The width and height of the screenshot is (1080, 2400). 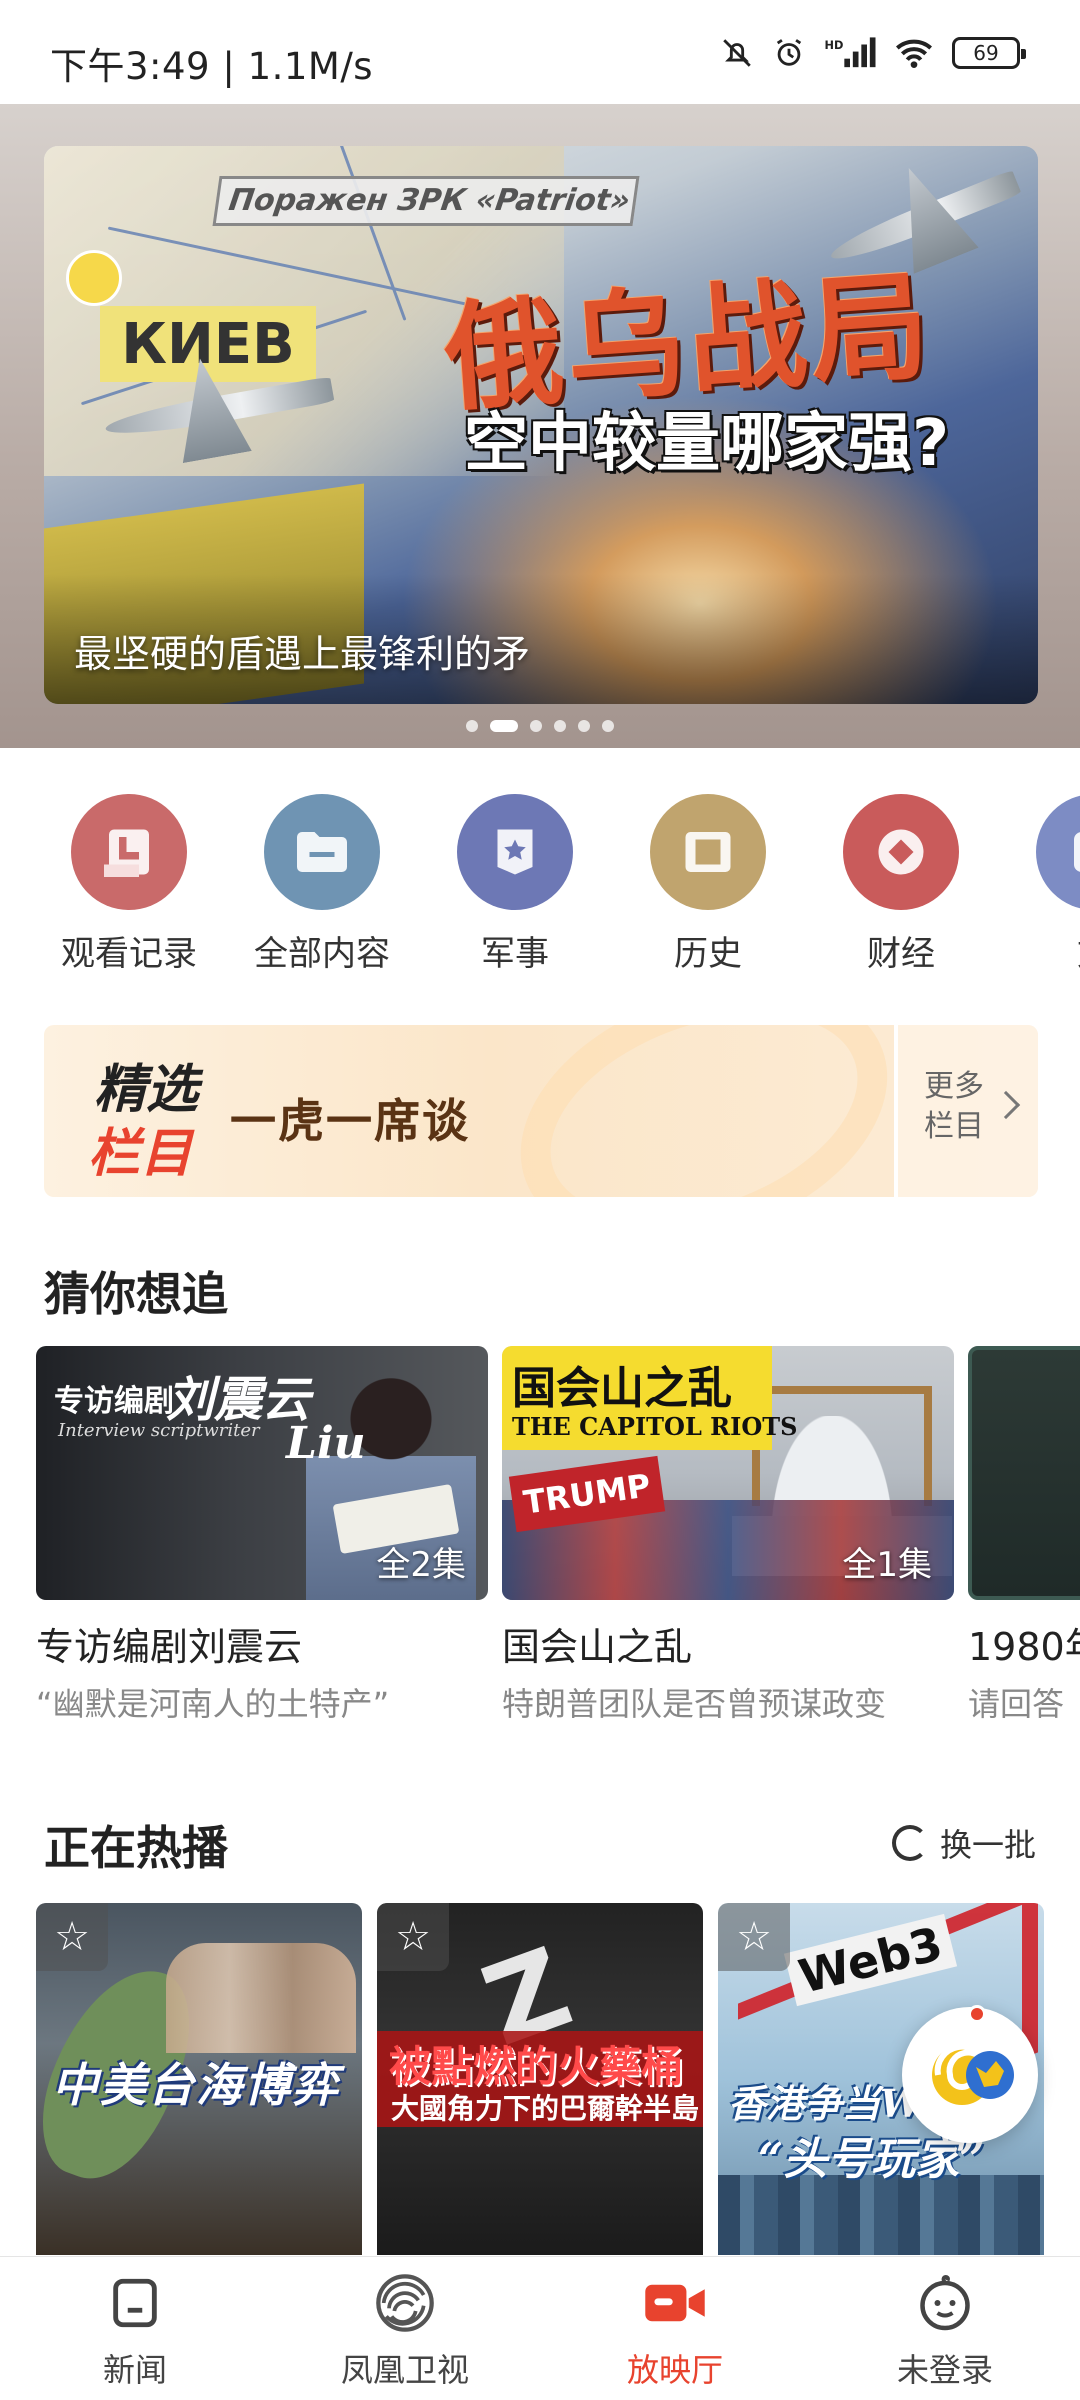 What do you see at coordinates (909, 1843) in the screenshot?
I see `refresh-icon` at bounding box center [909, 1843].